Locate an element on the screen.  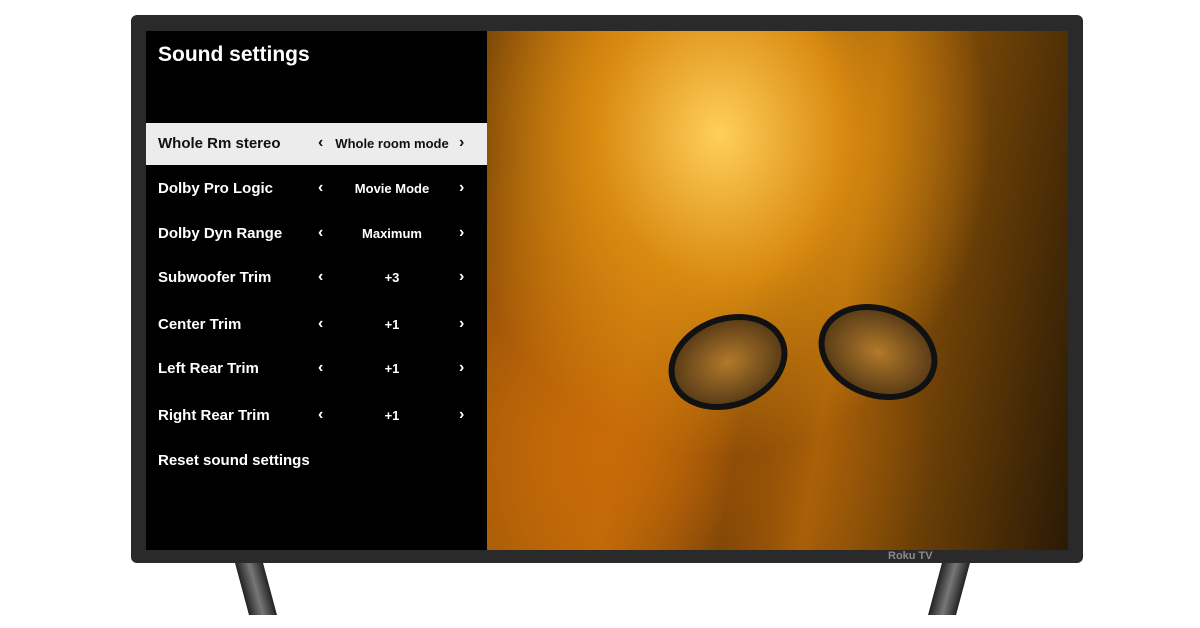
setting-row: Center Trim ‹ +1 › is located at coordinates (316, 325).